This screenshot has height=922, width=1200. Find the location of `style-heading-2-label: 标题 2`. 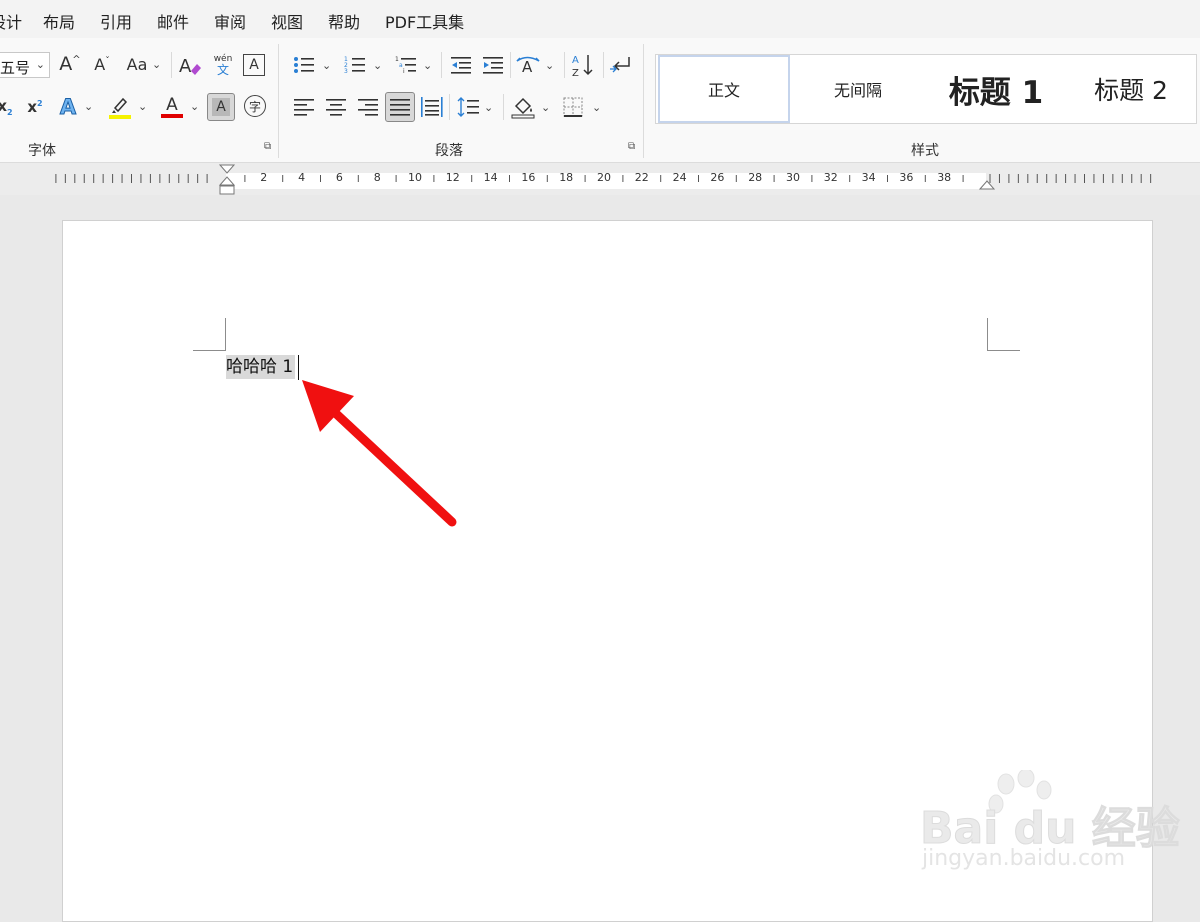

style-heading-2-label: 标题 2 is located at coordinates (1131, 90).